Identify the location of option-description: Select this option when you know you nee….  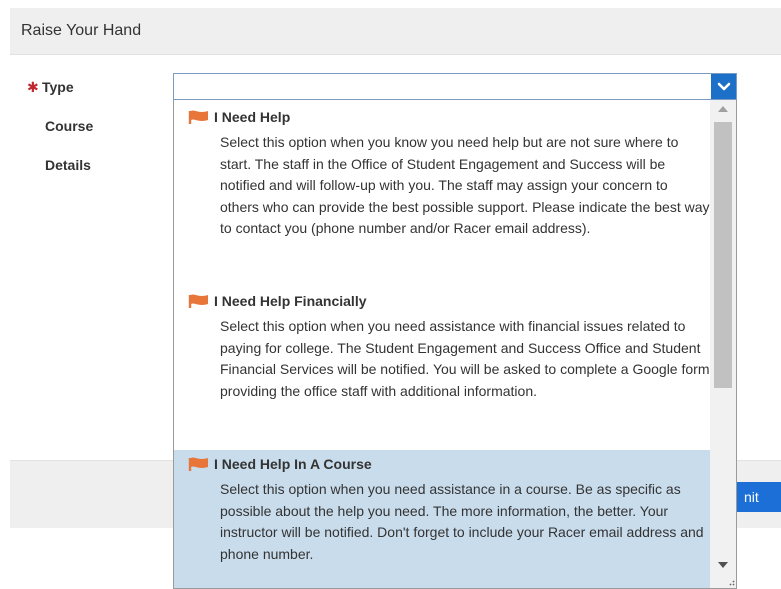
(465, 185).